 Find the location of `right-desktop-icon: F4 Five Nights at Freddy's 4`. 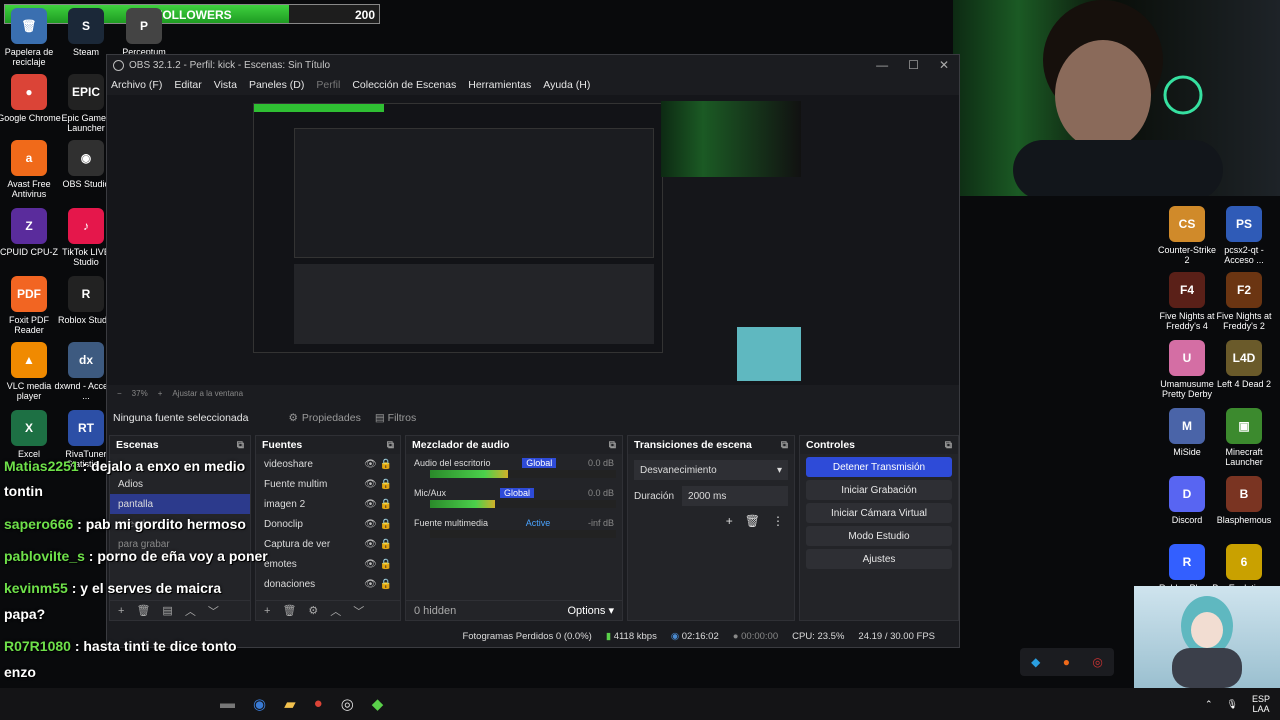

right-desktop-icon: F4 Five Nights at Freddy's 4 is located at coordinates (1187, 301).